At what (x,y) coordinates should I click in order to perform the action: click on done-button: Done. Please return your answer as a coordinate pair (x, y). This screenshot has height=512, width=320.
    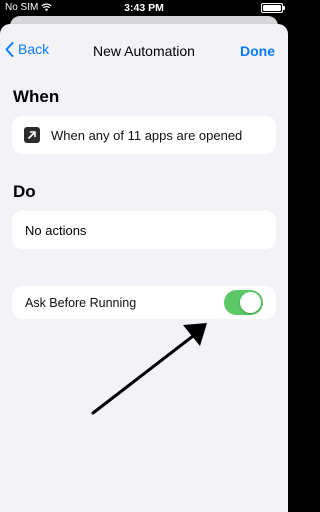
    Looking at the image, I should click on (257, 51).